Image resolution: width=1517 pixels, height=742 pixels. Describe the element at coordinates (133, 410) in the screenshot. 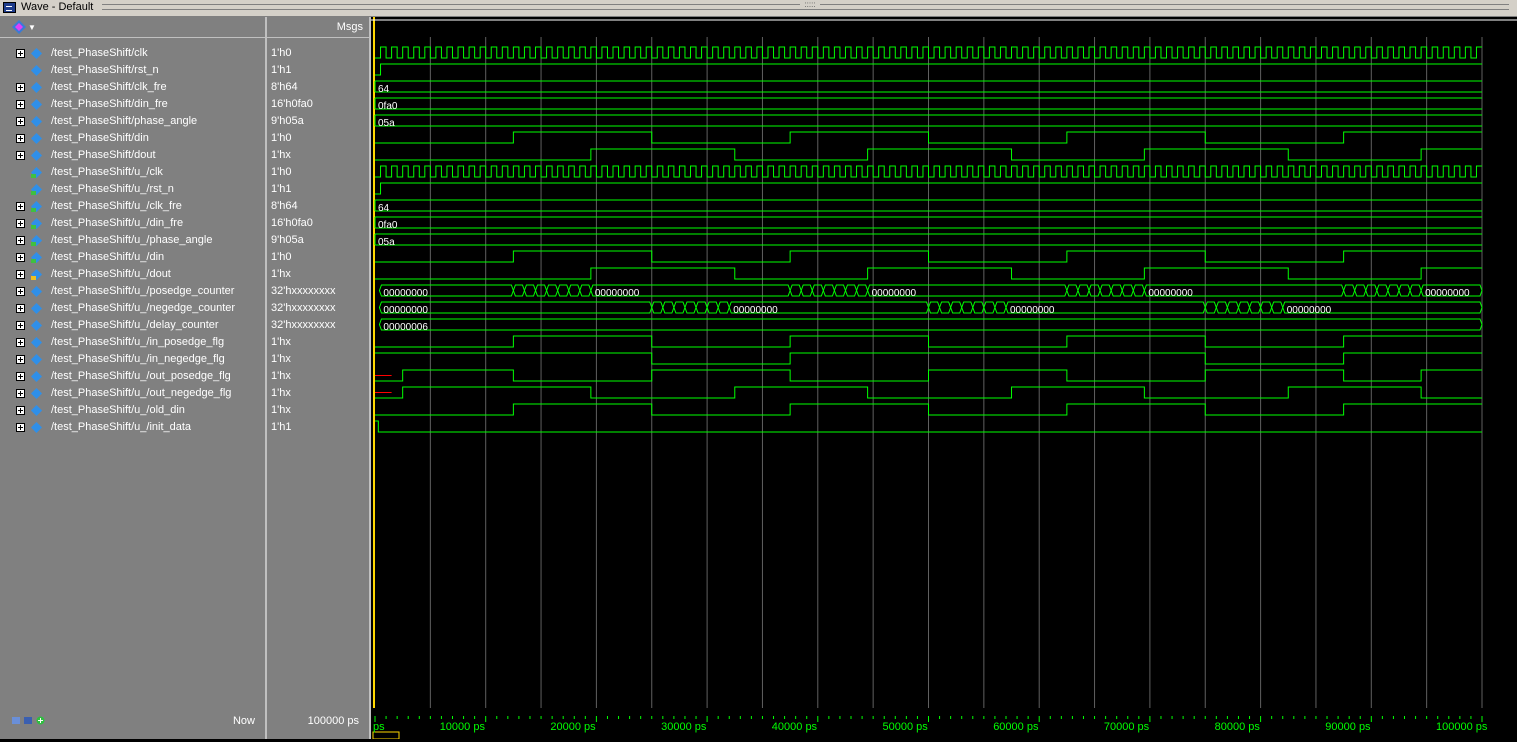

I see `signal-row: /test_PhaseShift/u_/old_din` at that location.